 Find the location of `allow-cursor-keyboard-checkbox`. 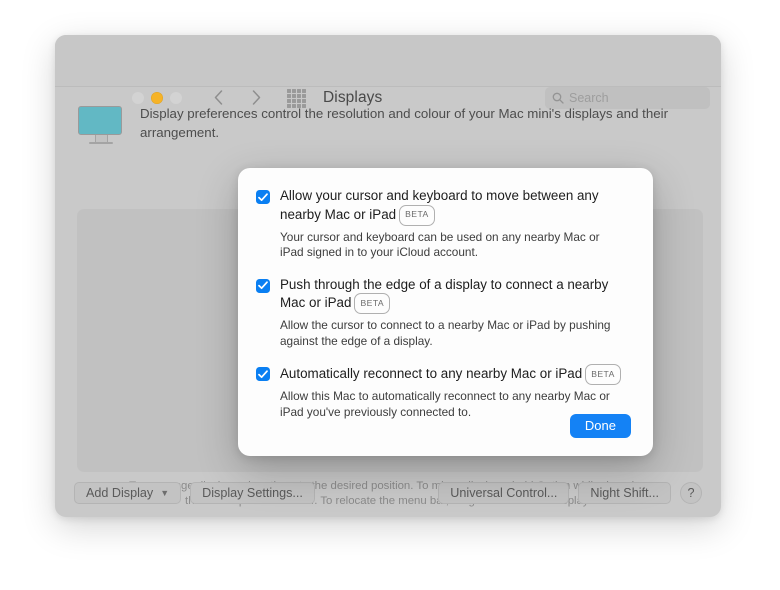

allow-cursor-keyboard-checkbox is located at coordinates (263, 197).